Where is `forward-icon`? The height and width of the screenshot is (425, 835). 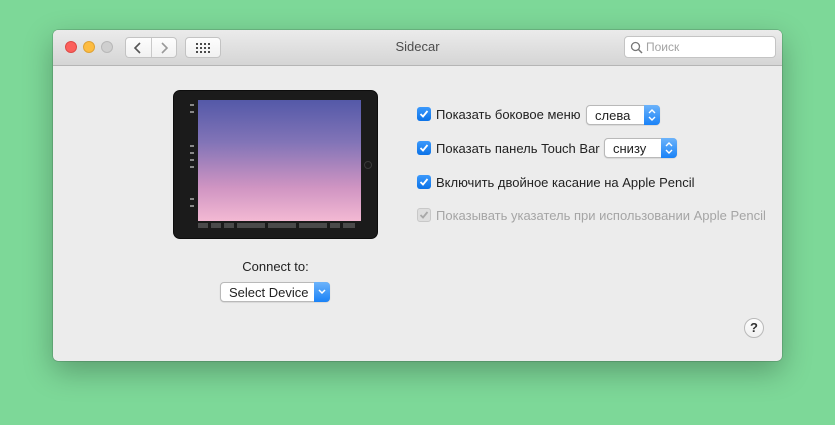 forward-icon is located at coordinates (164, 47).